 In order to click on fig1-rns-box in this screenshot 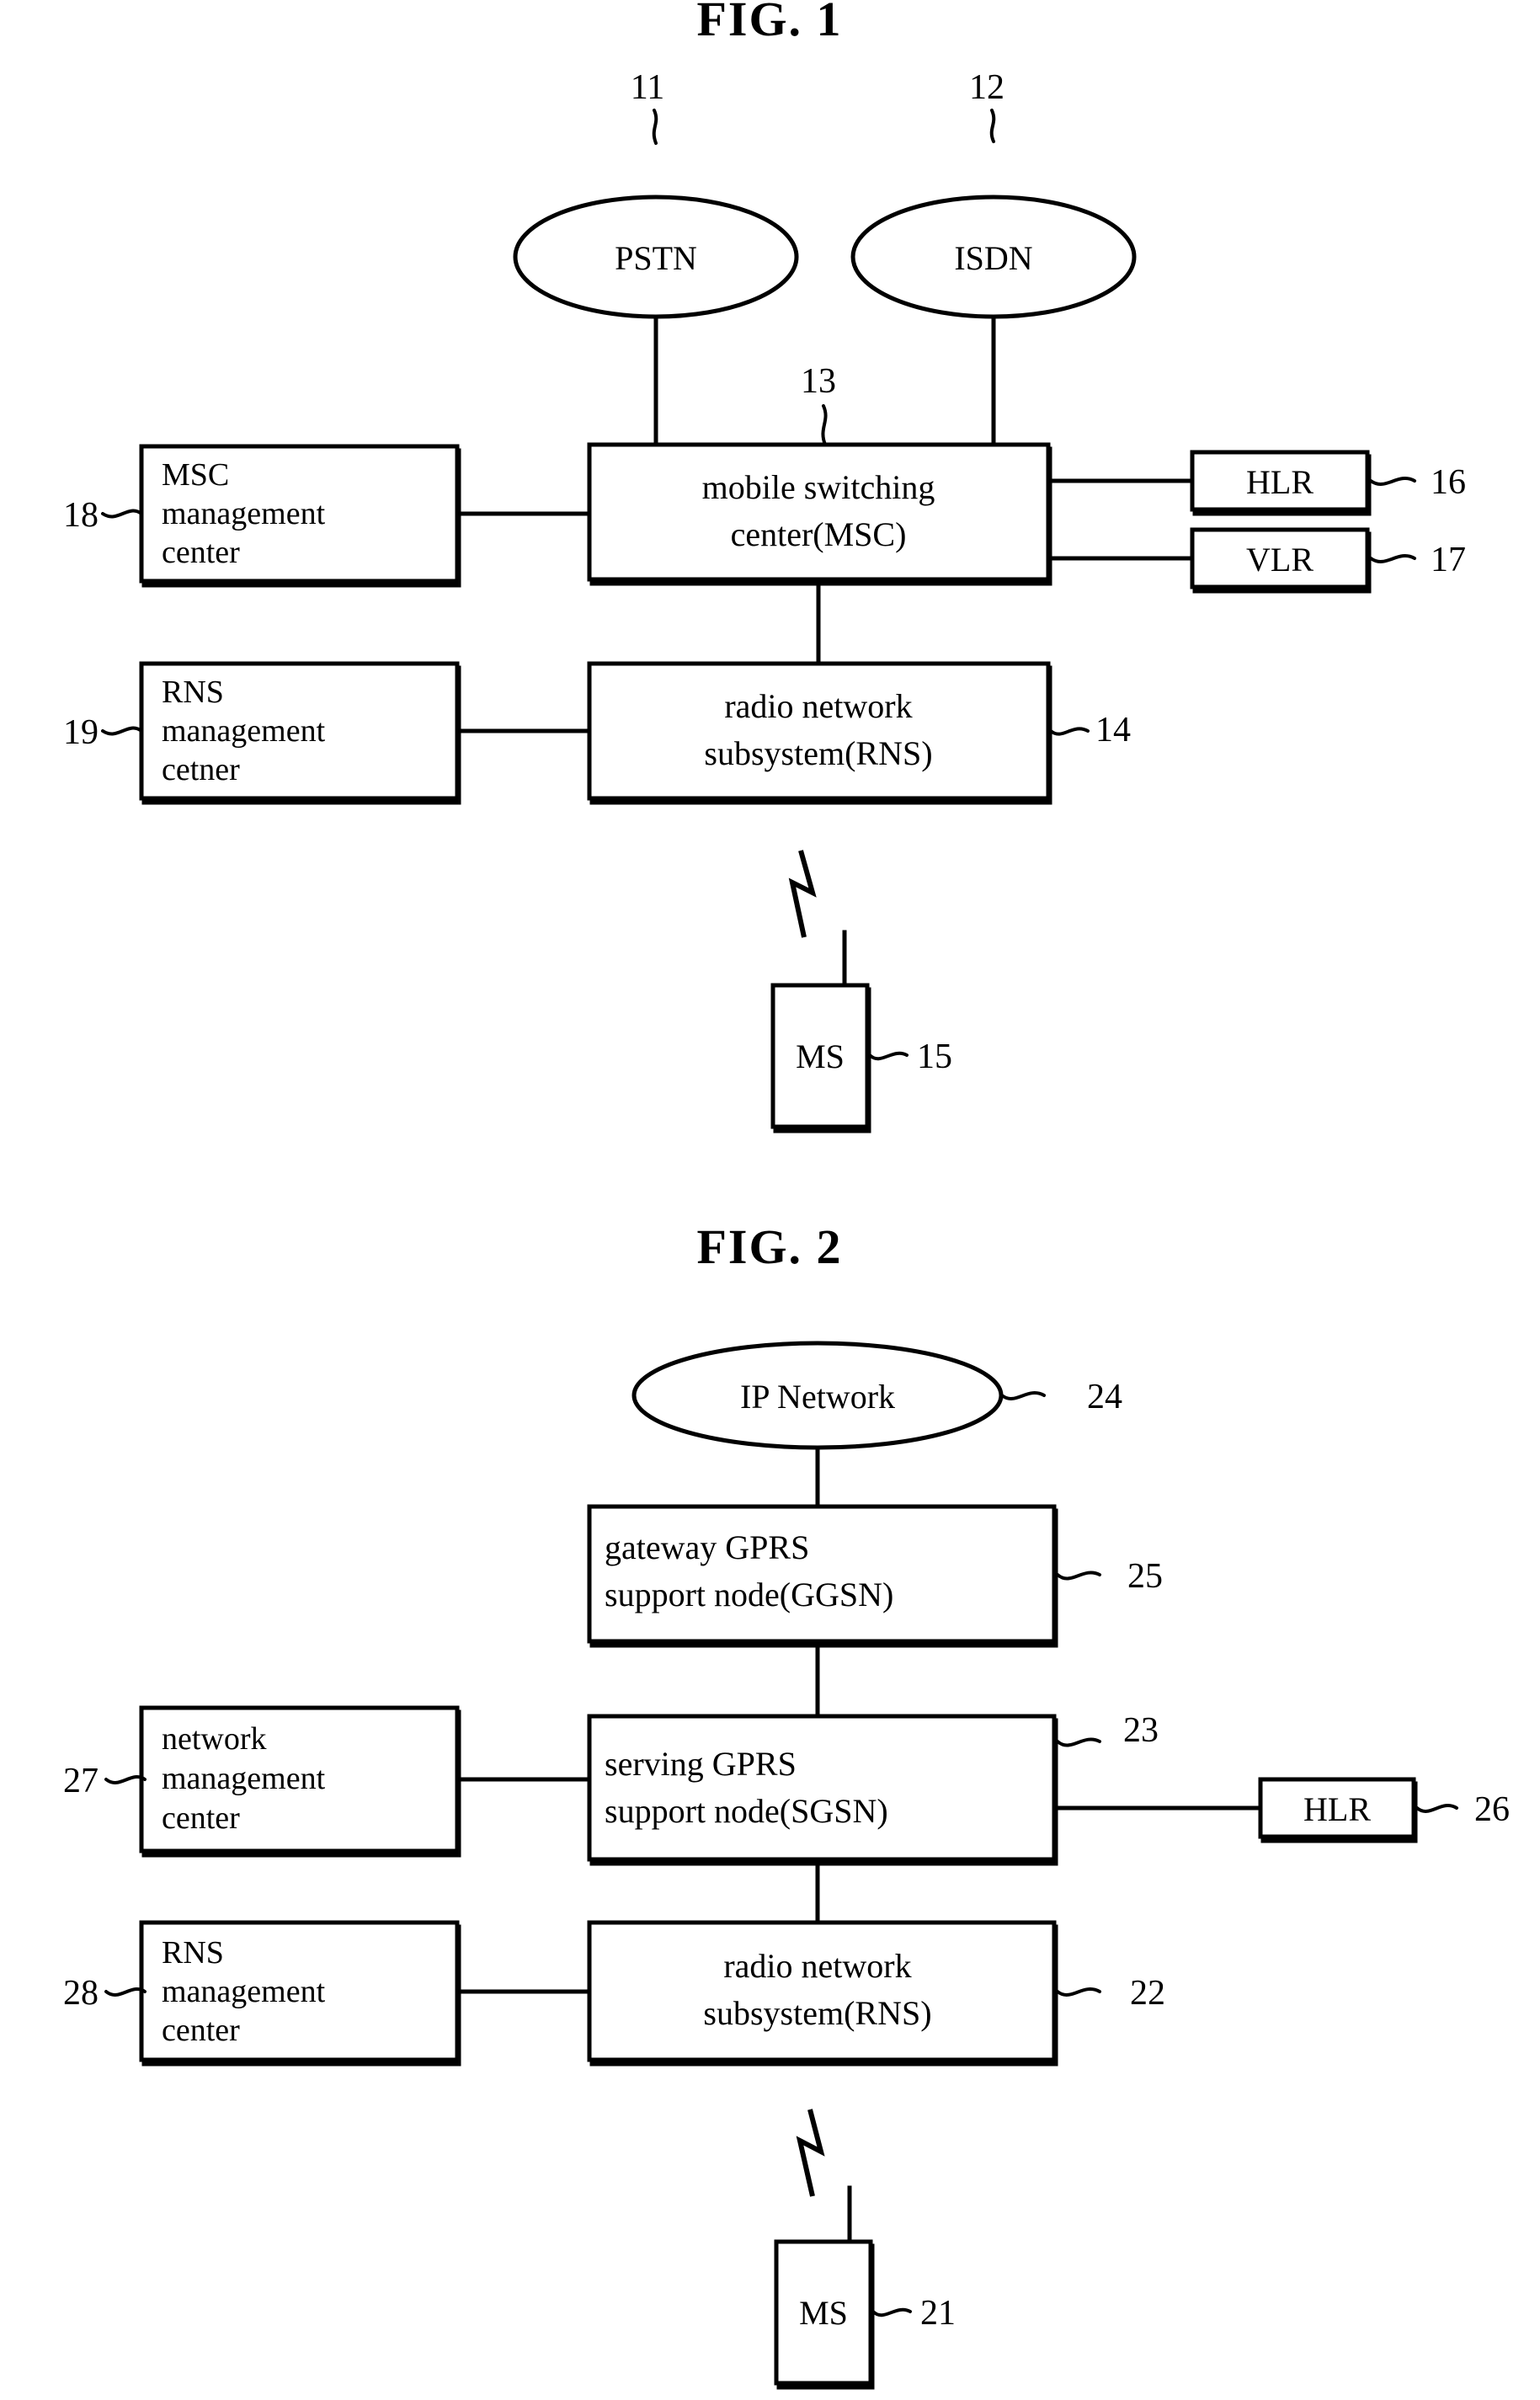, I will do `click(819, 731)`.